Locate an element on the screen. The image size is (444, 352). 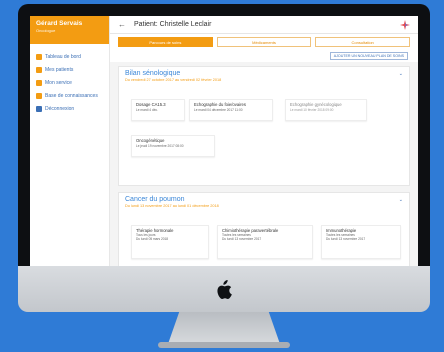
sidebar-item-service: Mon service is located at coordinates (69, 82).